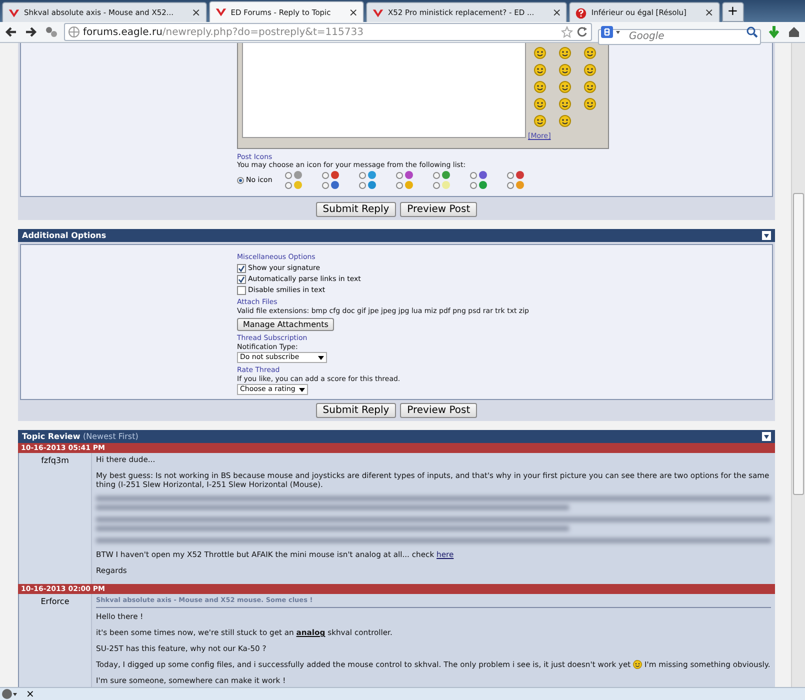 This screenshot has width=805, height=700. What do you see at coordinates (64, 235) in the screenshot?
I see `section-header-title: Additional Options` at bounding box center [64, 235].